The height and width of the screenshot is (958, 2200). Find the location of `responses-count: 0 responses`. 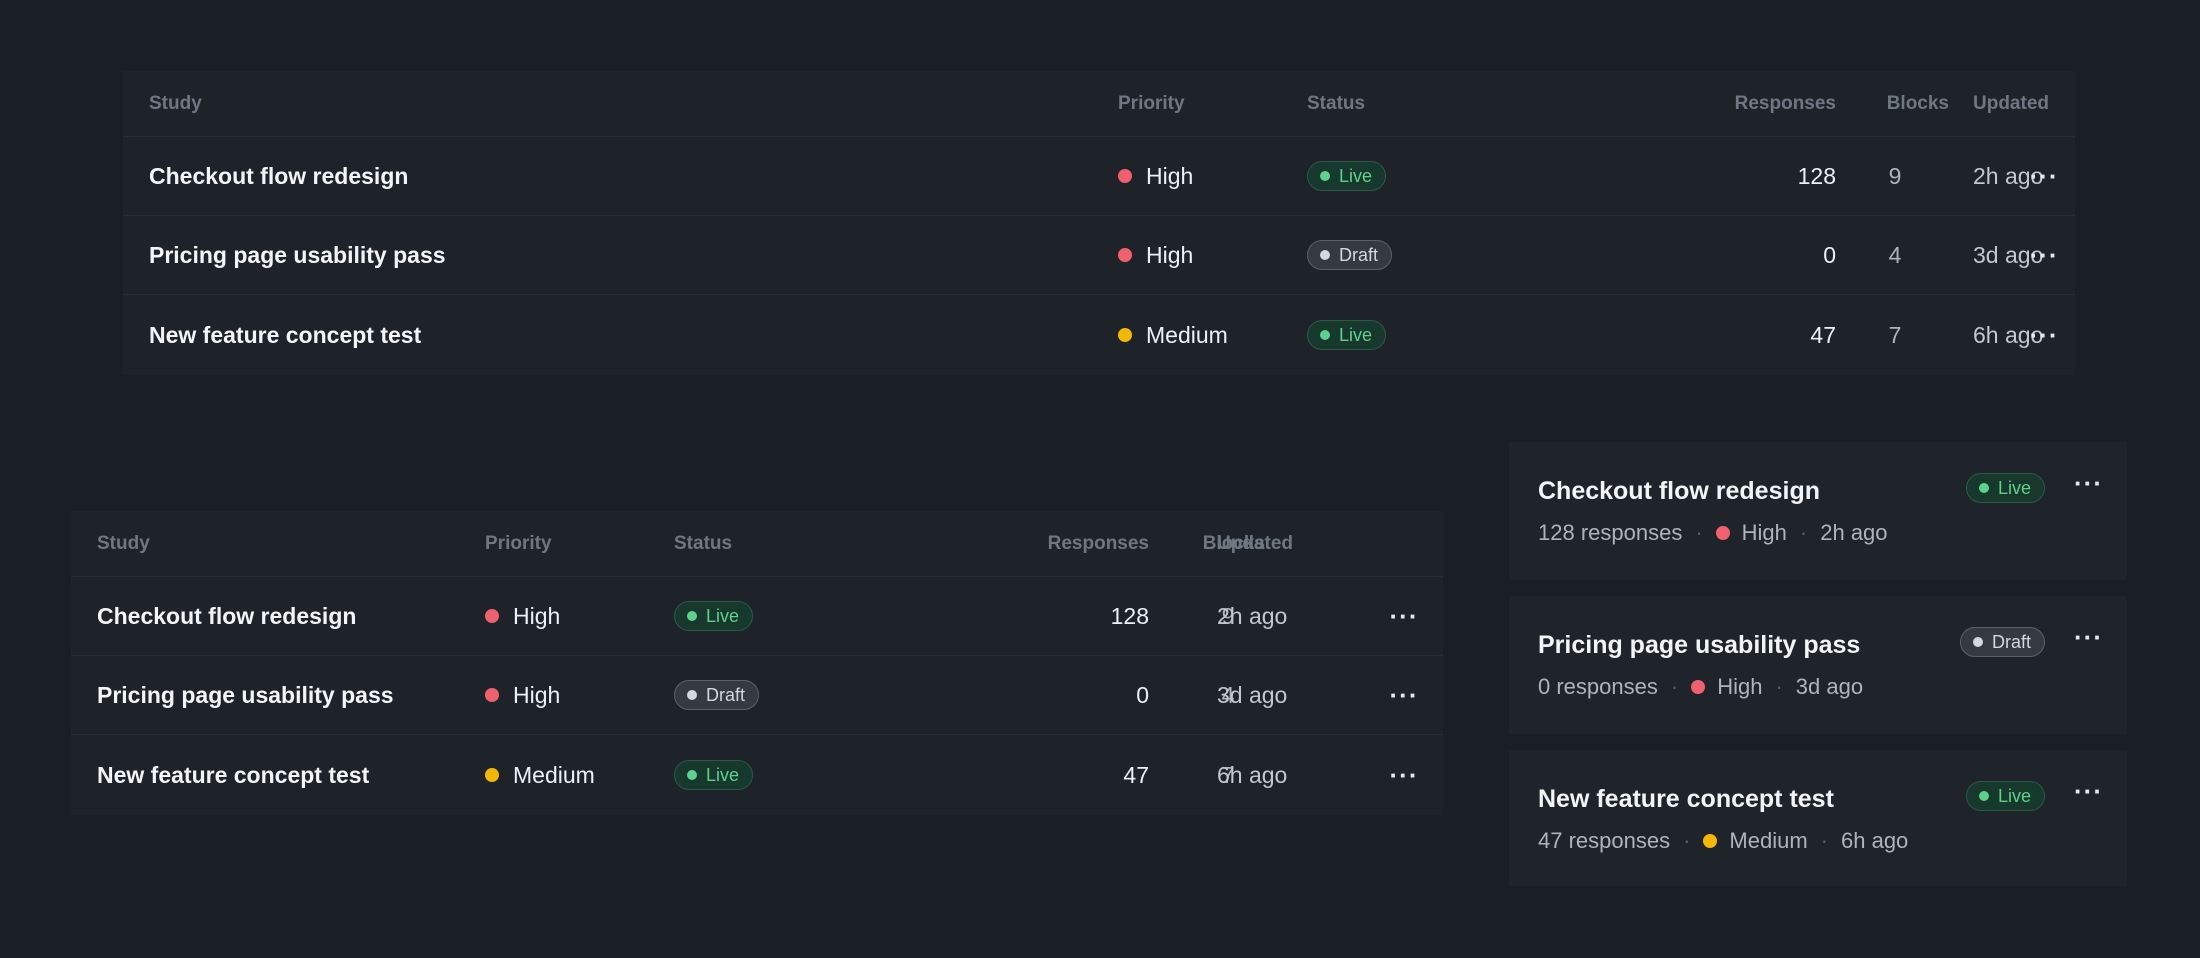

responses-count: 0 responses is located at coordinates (1598, 686).